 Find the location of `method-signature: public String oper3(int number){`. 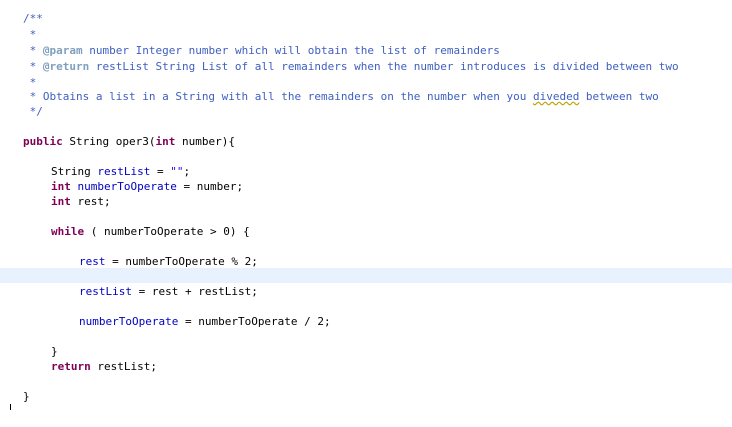

method-signature: public String oper3(int number){ is located at coordinates (129, 141).